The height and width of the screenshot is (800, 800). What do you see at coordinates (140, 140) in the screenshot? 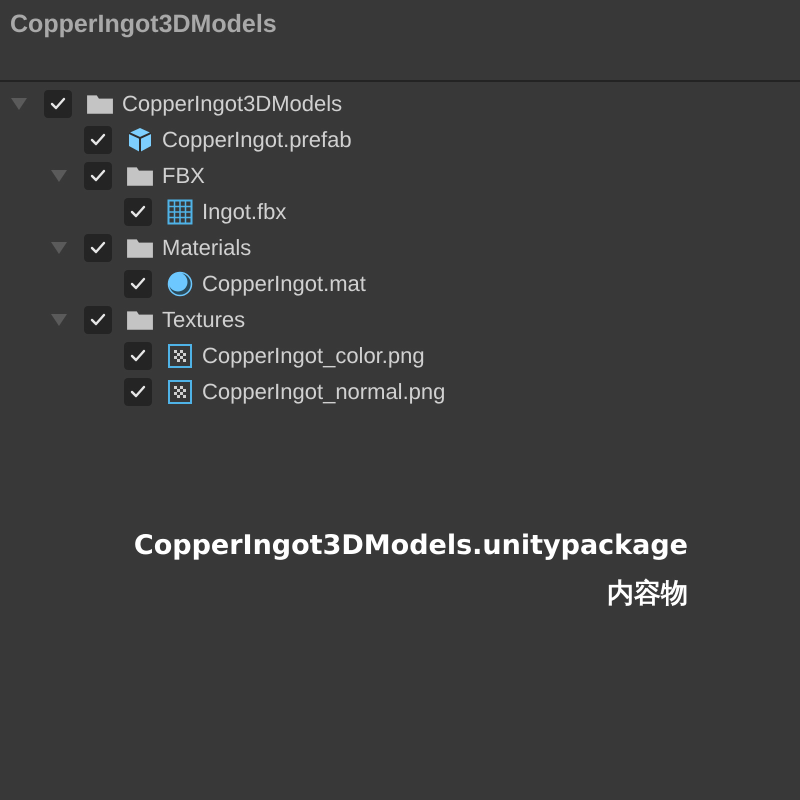
I see `cube-icon` at bounding box center [140, 140].